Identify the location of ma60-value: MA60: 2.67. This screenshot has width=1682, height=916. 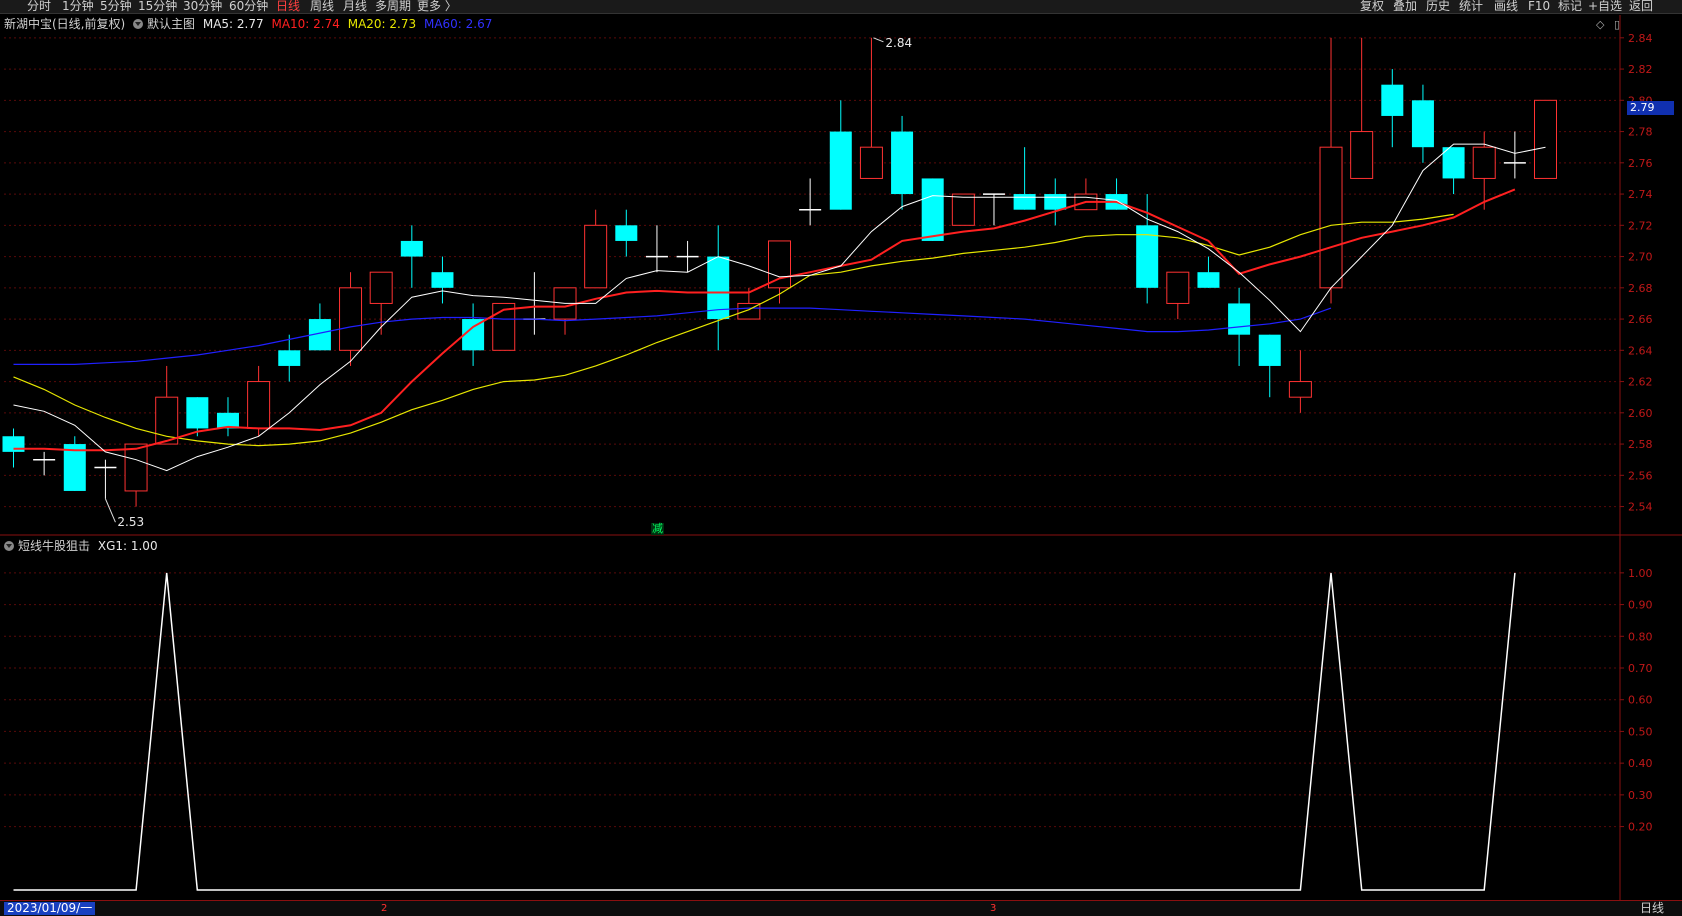
(458, 24).